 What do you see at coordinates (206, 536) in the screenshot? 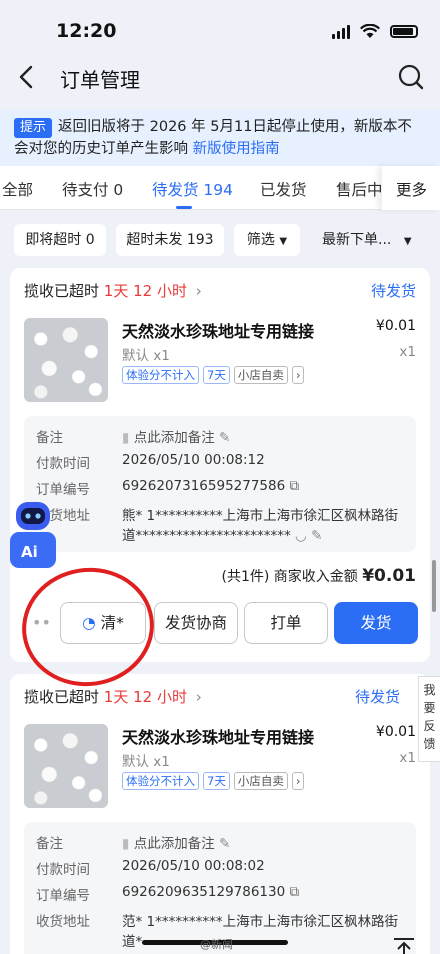
I see `address-text: 道***********************` at bounding box center [206, 536].